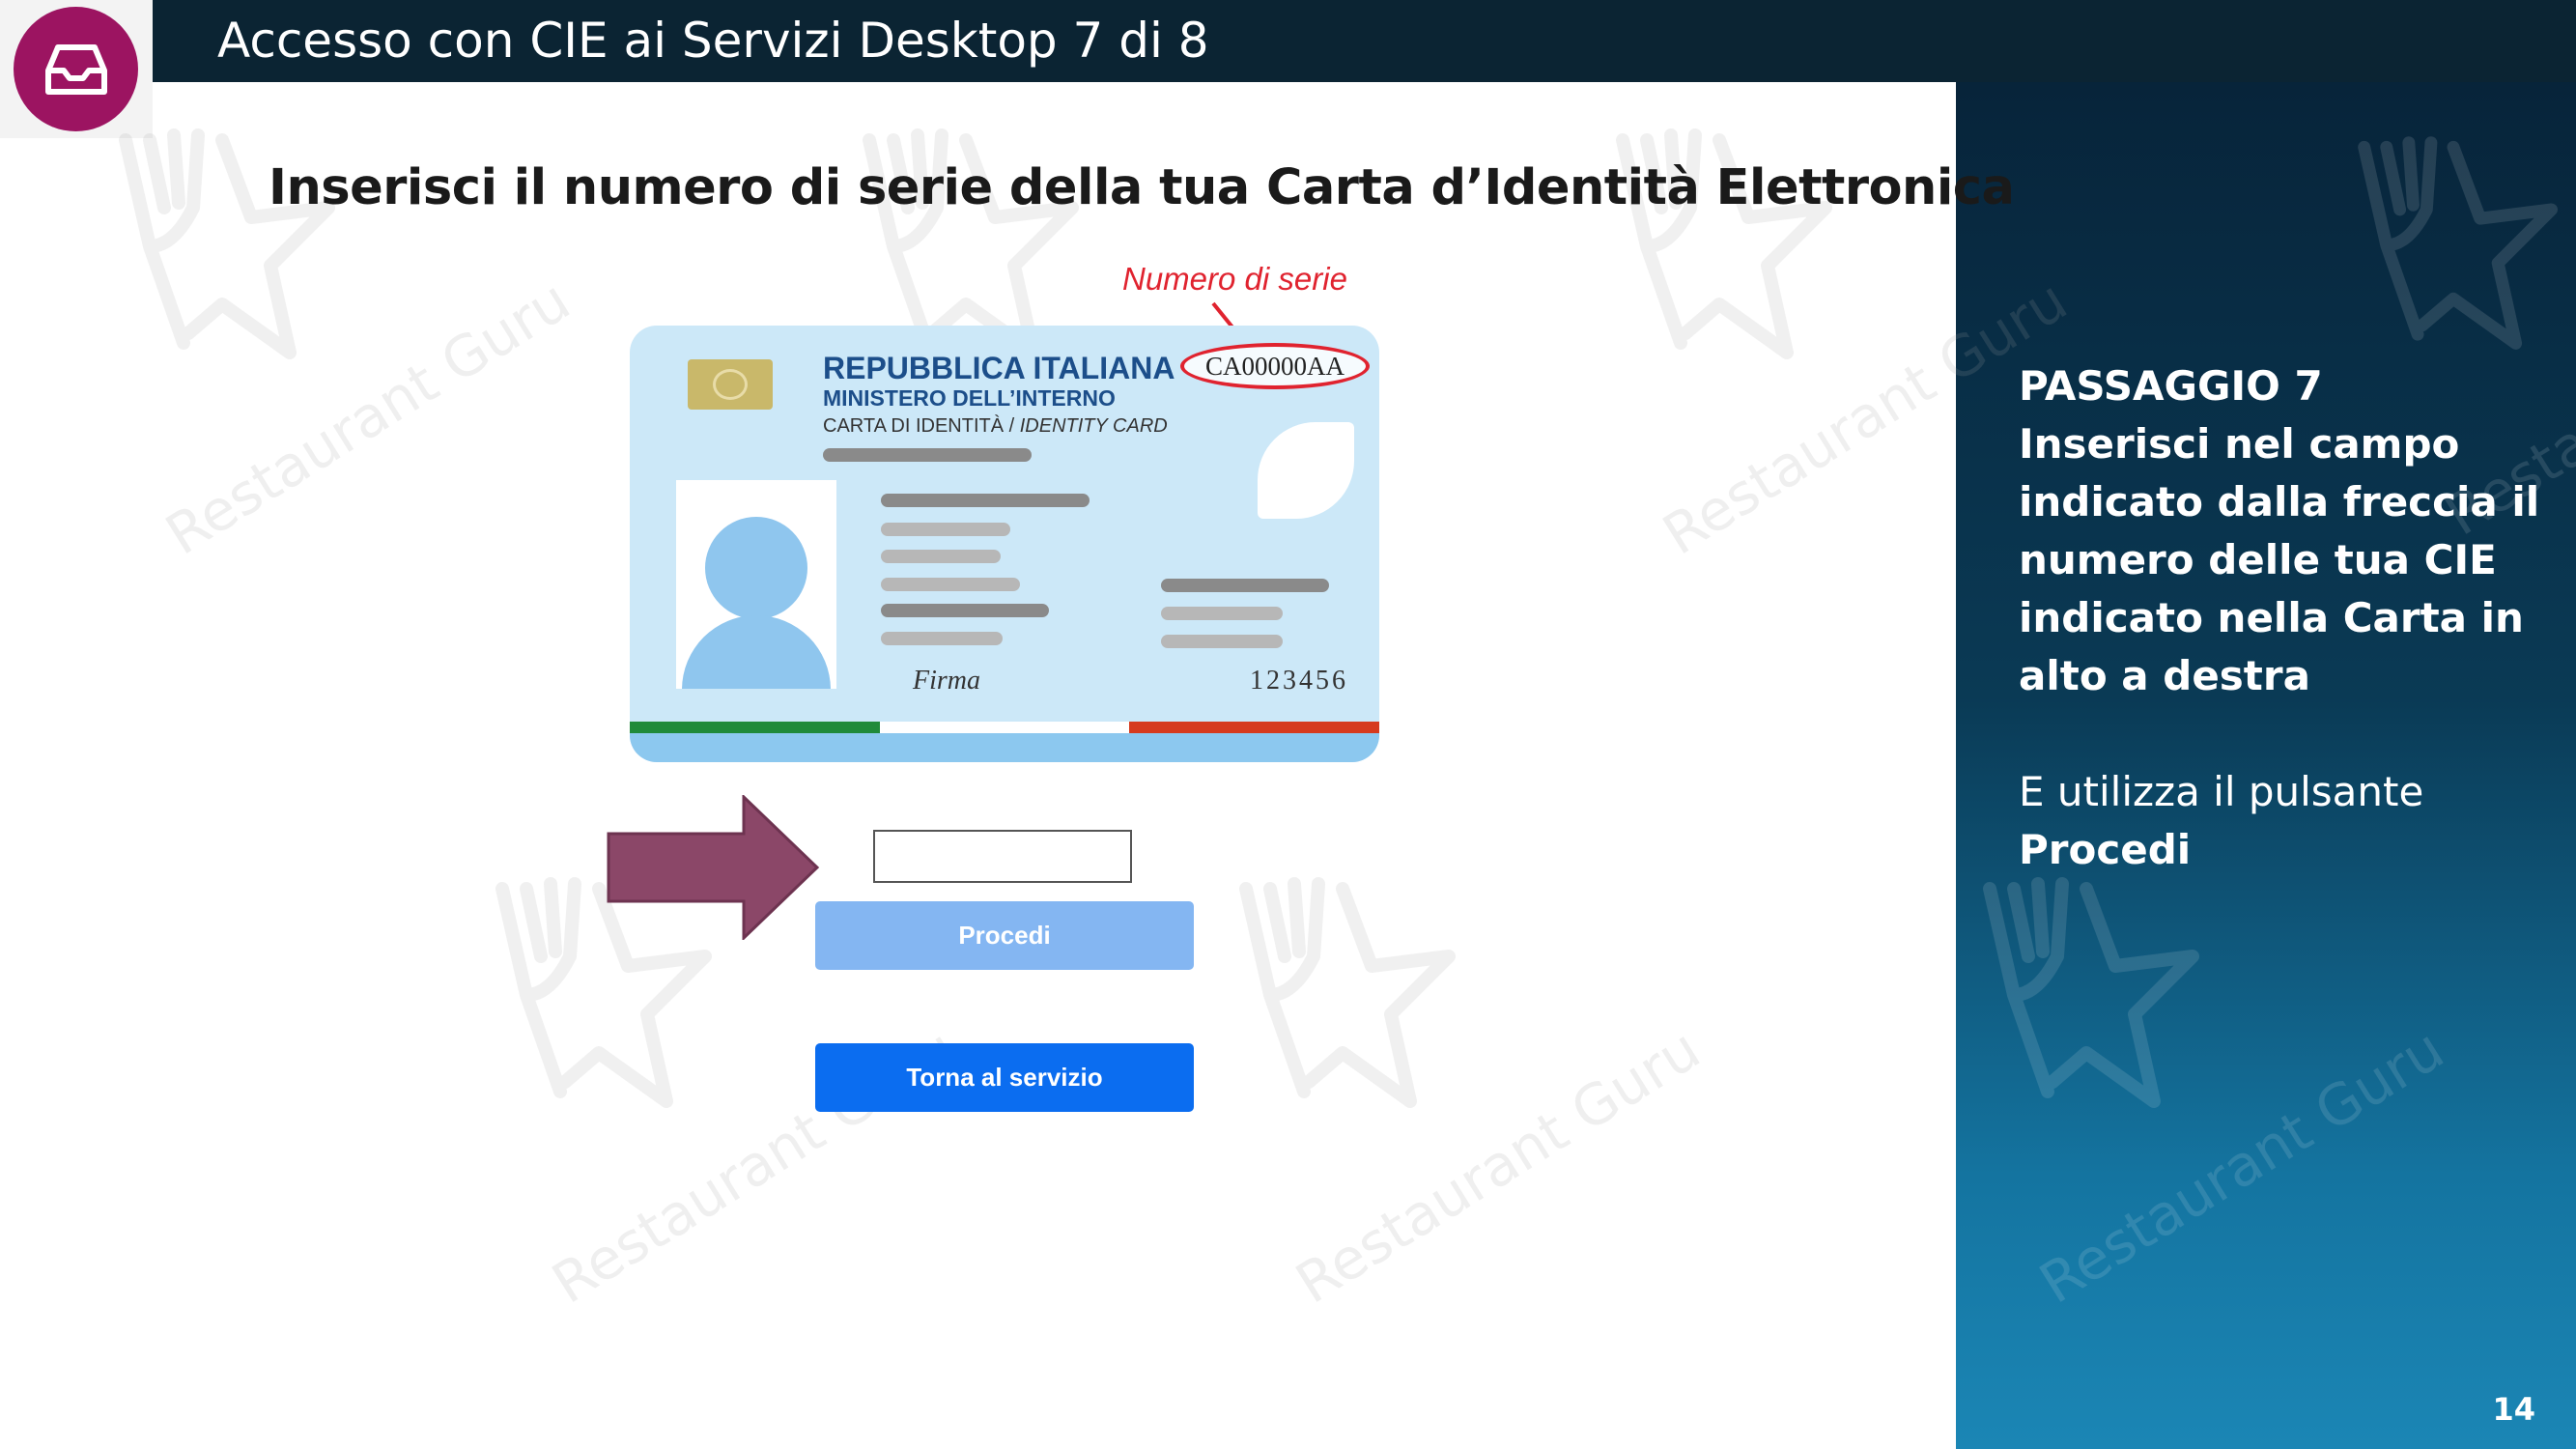 The width and height of the screenshot is (2576, 1449). Describe the element at coordinates (1004, 747) in the screenshot. I see `card-bottom-band` at that location.